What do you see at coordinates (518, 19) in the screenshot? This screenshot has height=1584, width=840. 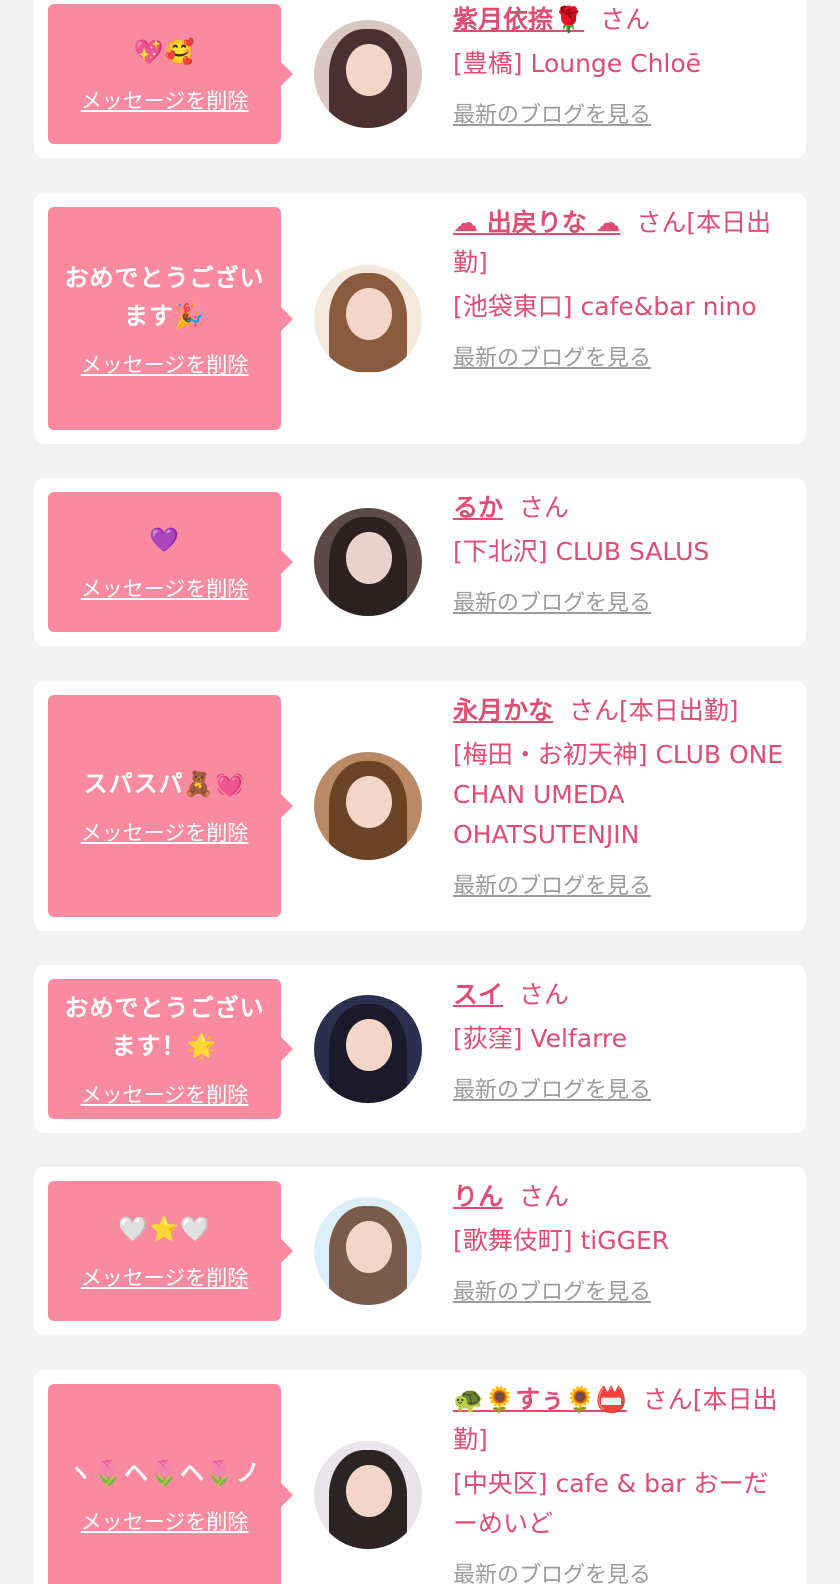 I see `profile-name-link: 紫月依捺🌹` at bounding box center [518, 19].